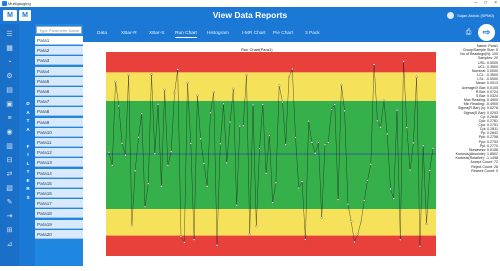 The image size is (500, 271). I want to click on maximize-icon: □, so click(485, 3).